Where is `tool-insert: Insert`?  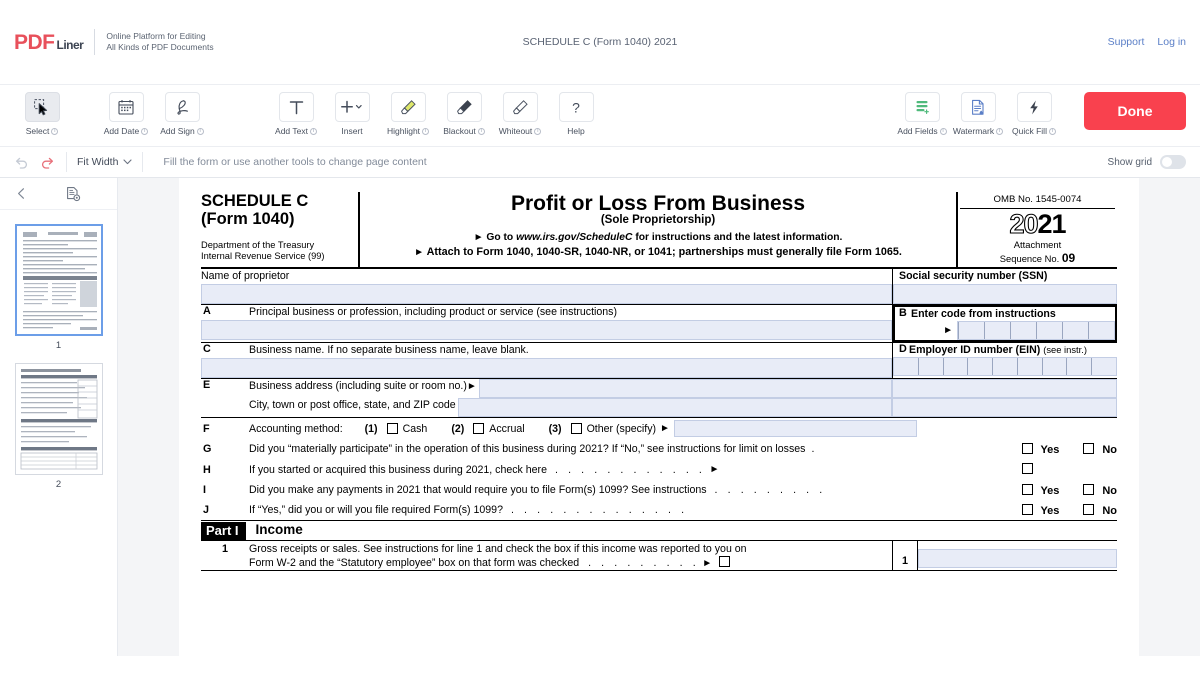
tool-insert: Insert is located at coordinates (352, 113).